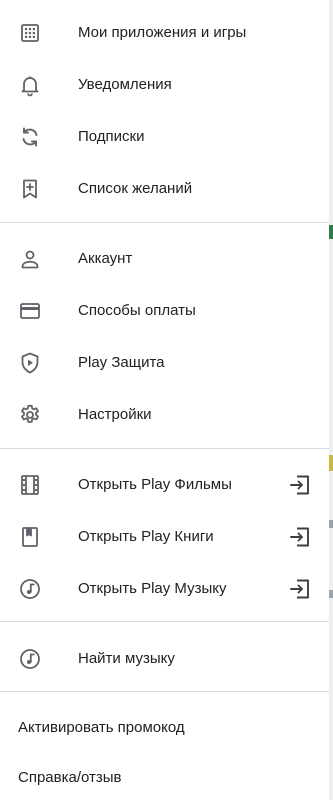  I want to click on menu-item-help-feedback: Справка/отзыв, so click(164, 778).